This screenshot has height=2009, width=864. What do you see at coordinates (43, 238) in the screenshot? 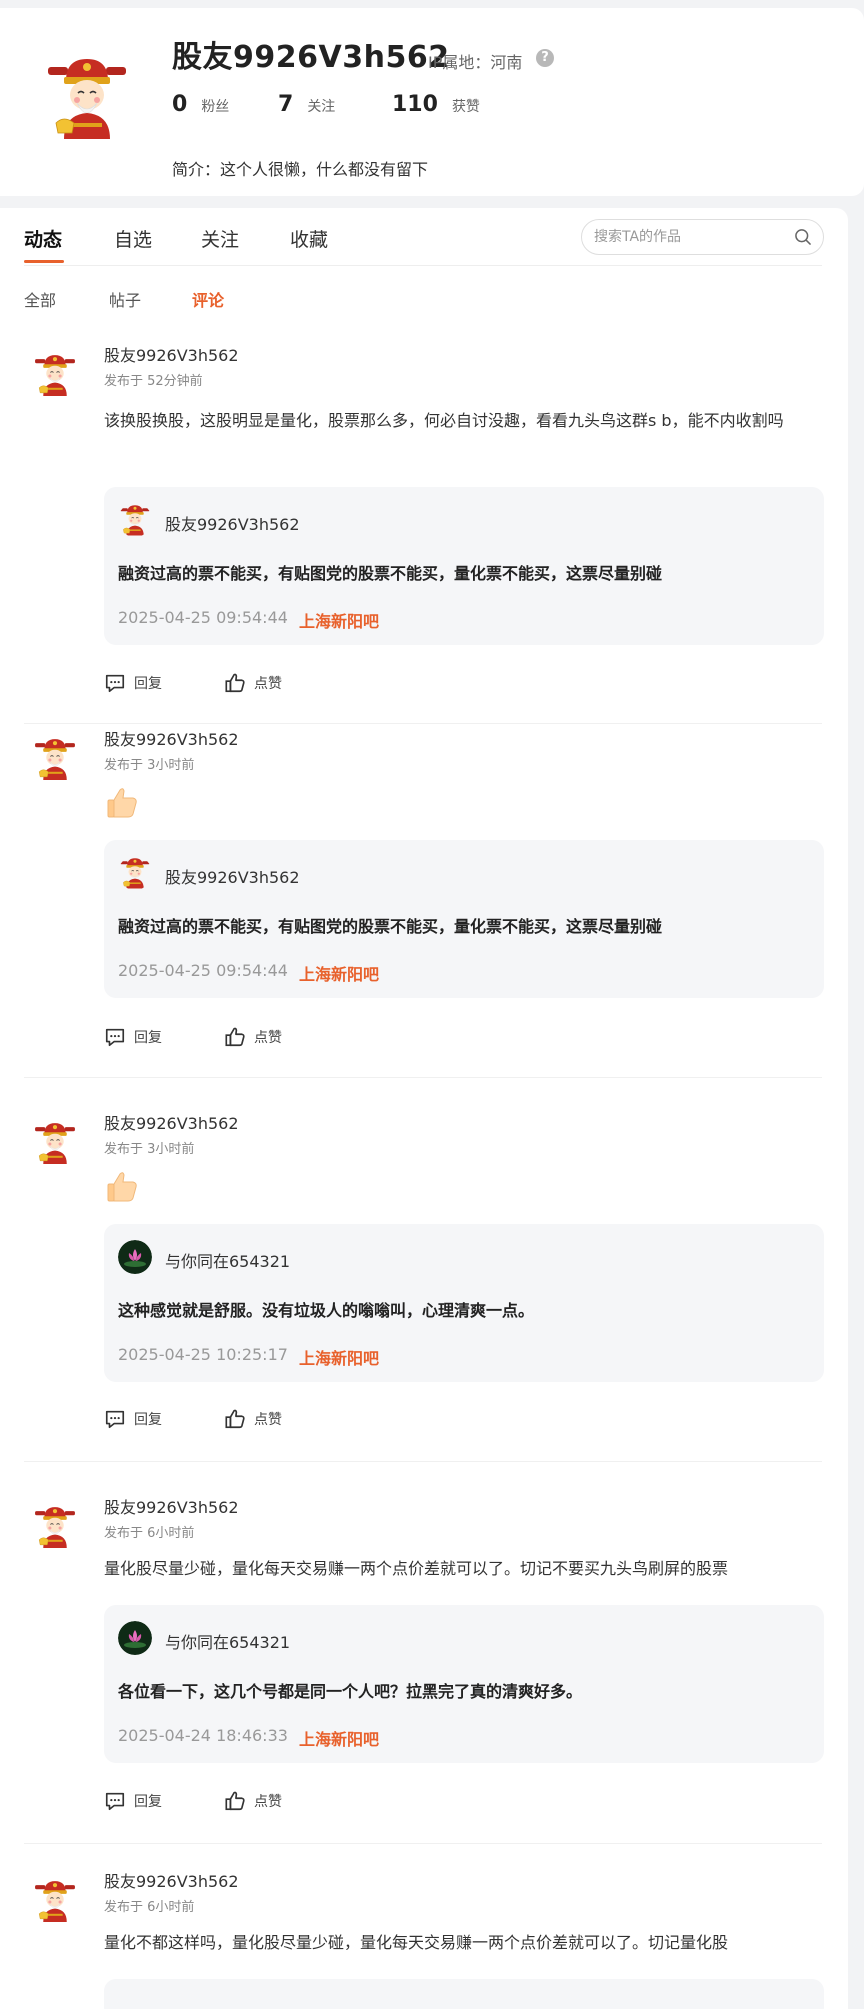
I see `tab-activity: 动态` at bounding box center [43, 238].